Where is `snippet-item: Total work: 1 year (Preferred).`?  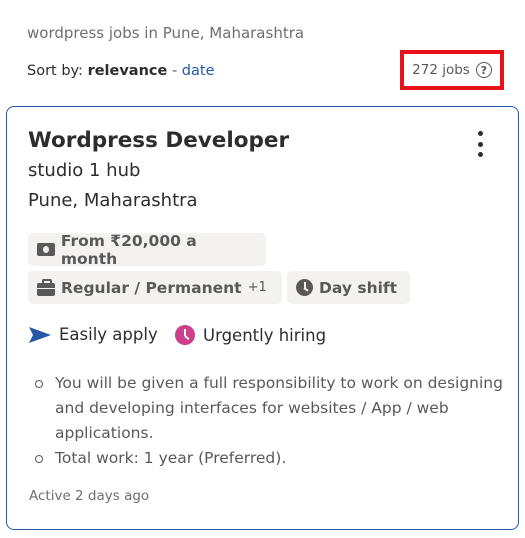
snippet-item: Total work: 1 year (Preferred). is located at coordinates (275, 458).